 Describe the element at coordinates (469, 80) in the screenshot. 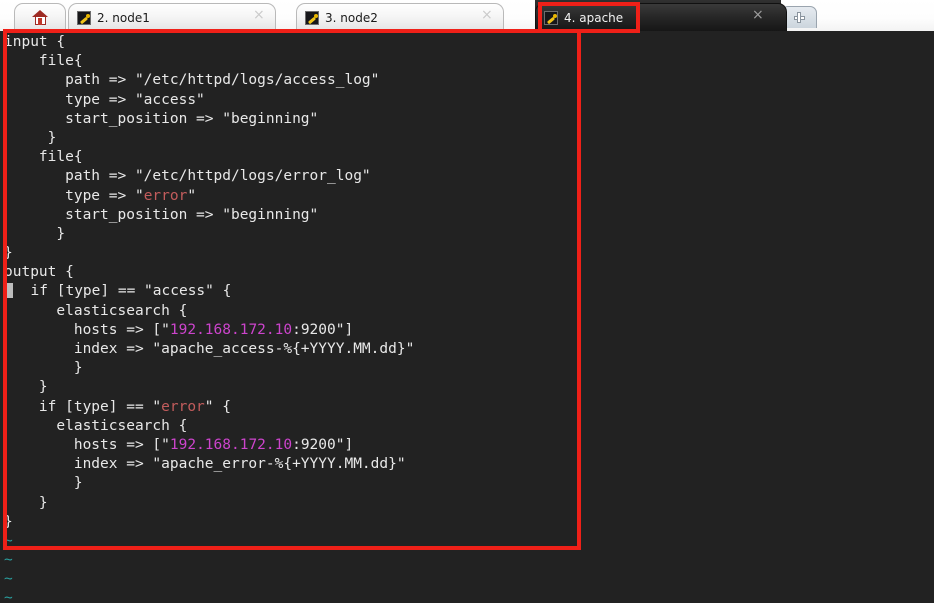

I see `terminal-line: path => "/etc/httpd/logs/access_log"` at that location.